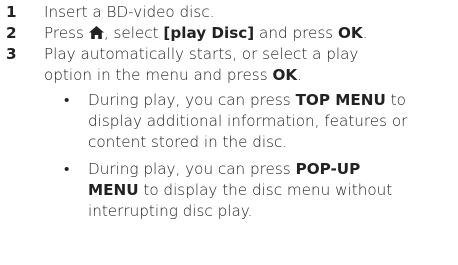 The image size is (458, 265). What do you see at coordinates (11, 33) in the screenshot?
I see `step-number: 2` at bounding box center [11, 33].